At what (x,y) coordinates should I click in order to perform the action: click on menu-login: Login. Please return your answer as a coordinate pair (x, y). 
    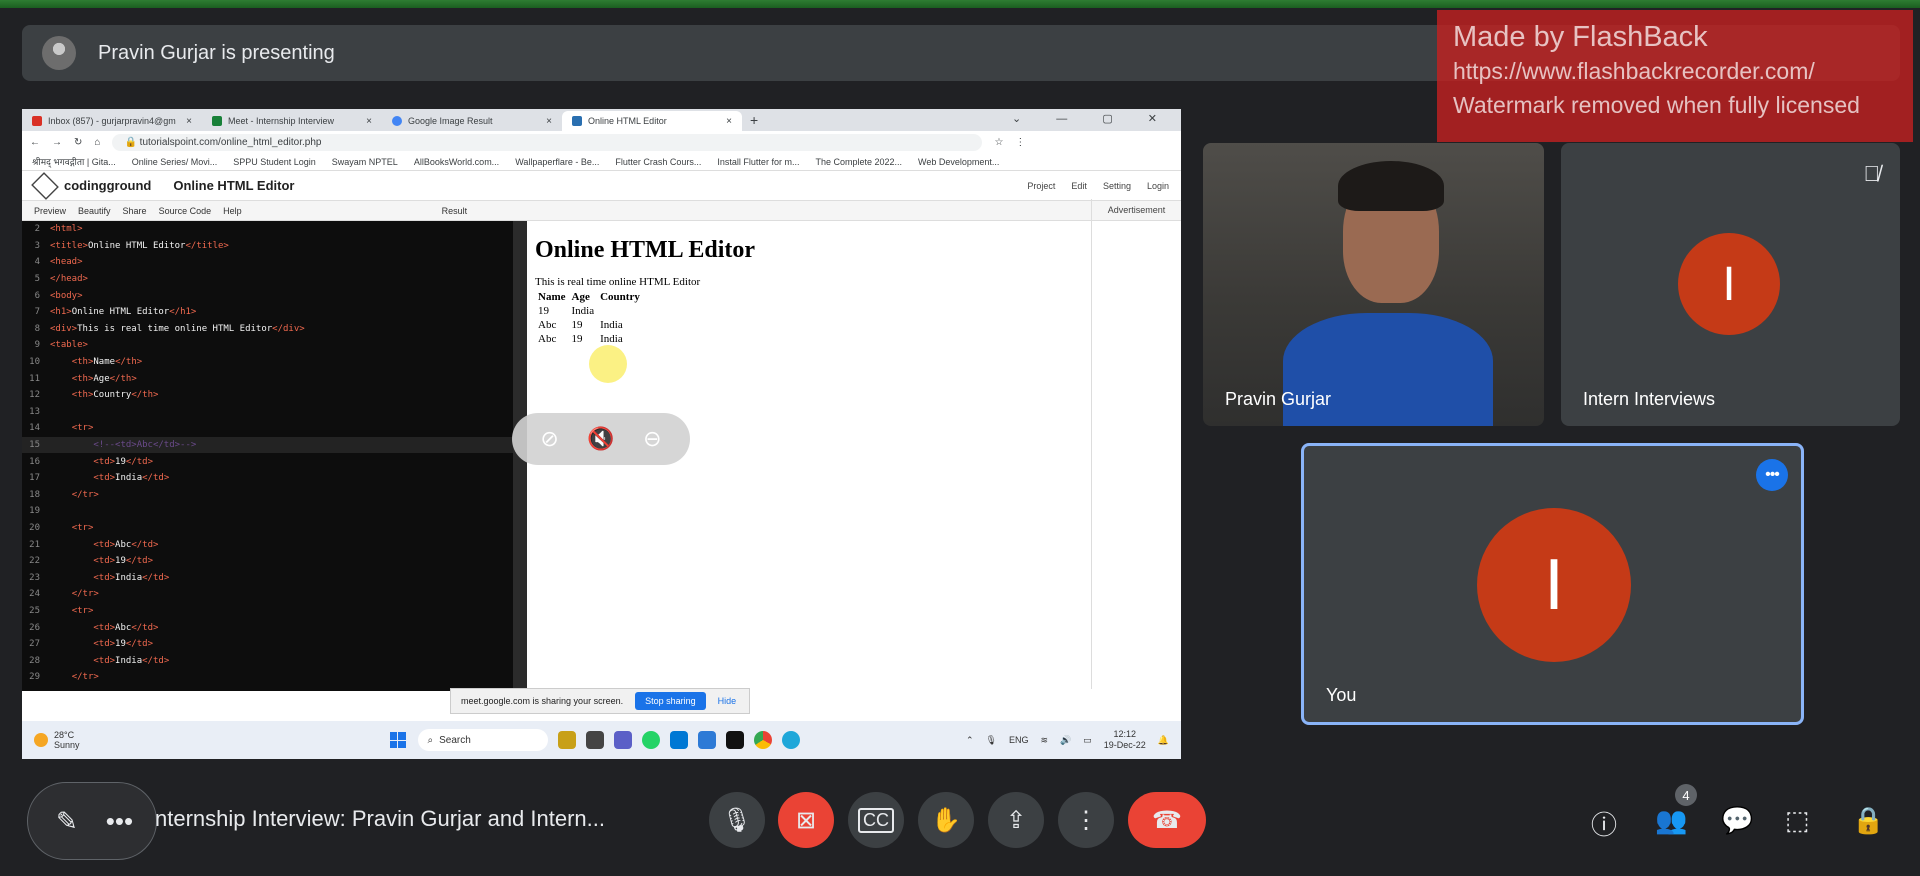
    Looking at the image, I should click on (1158, 186).